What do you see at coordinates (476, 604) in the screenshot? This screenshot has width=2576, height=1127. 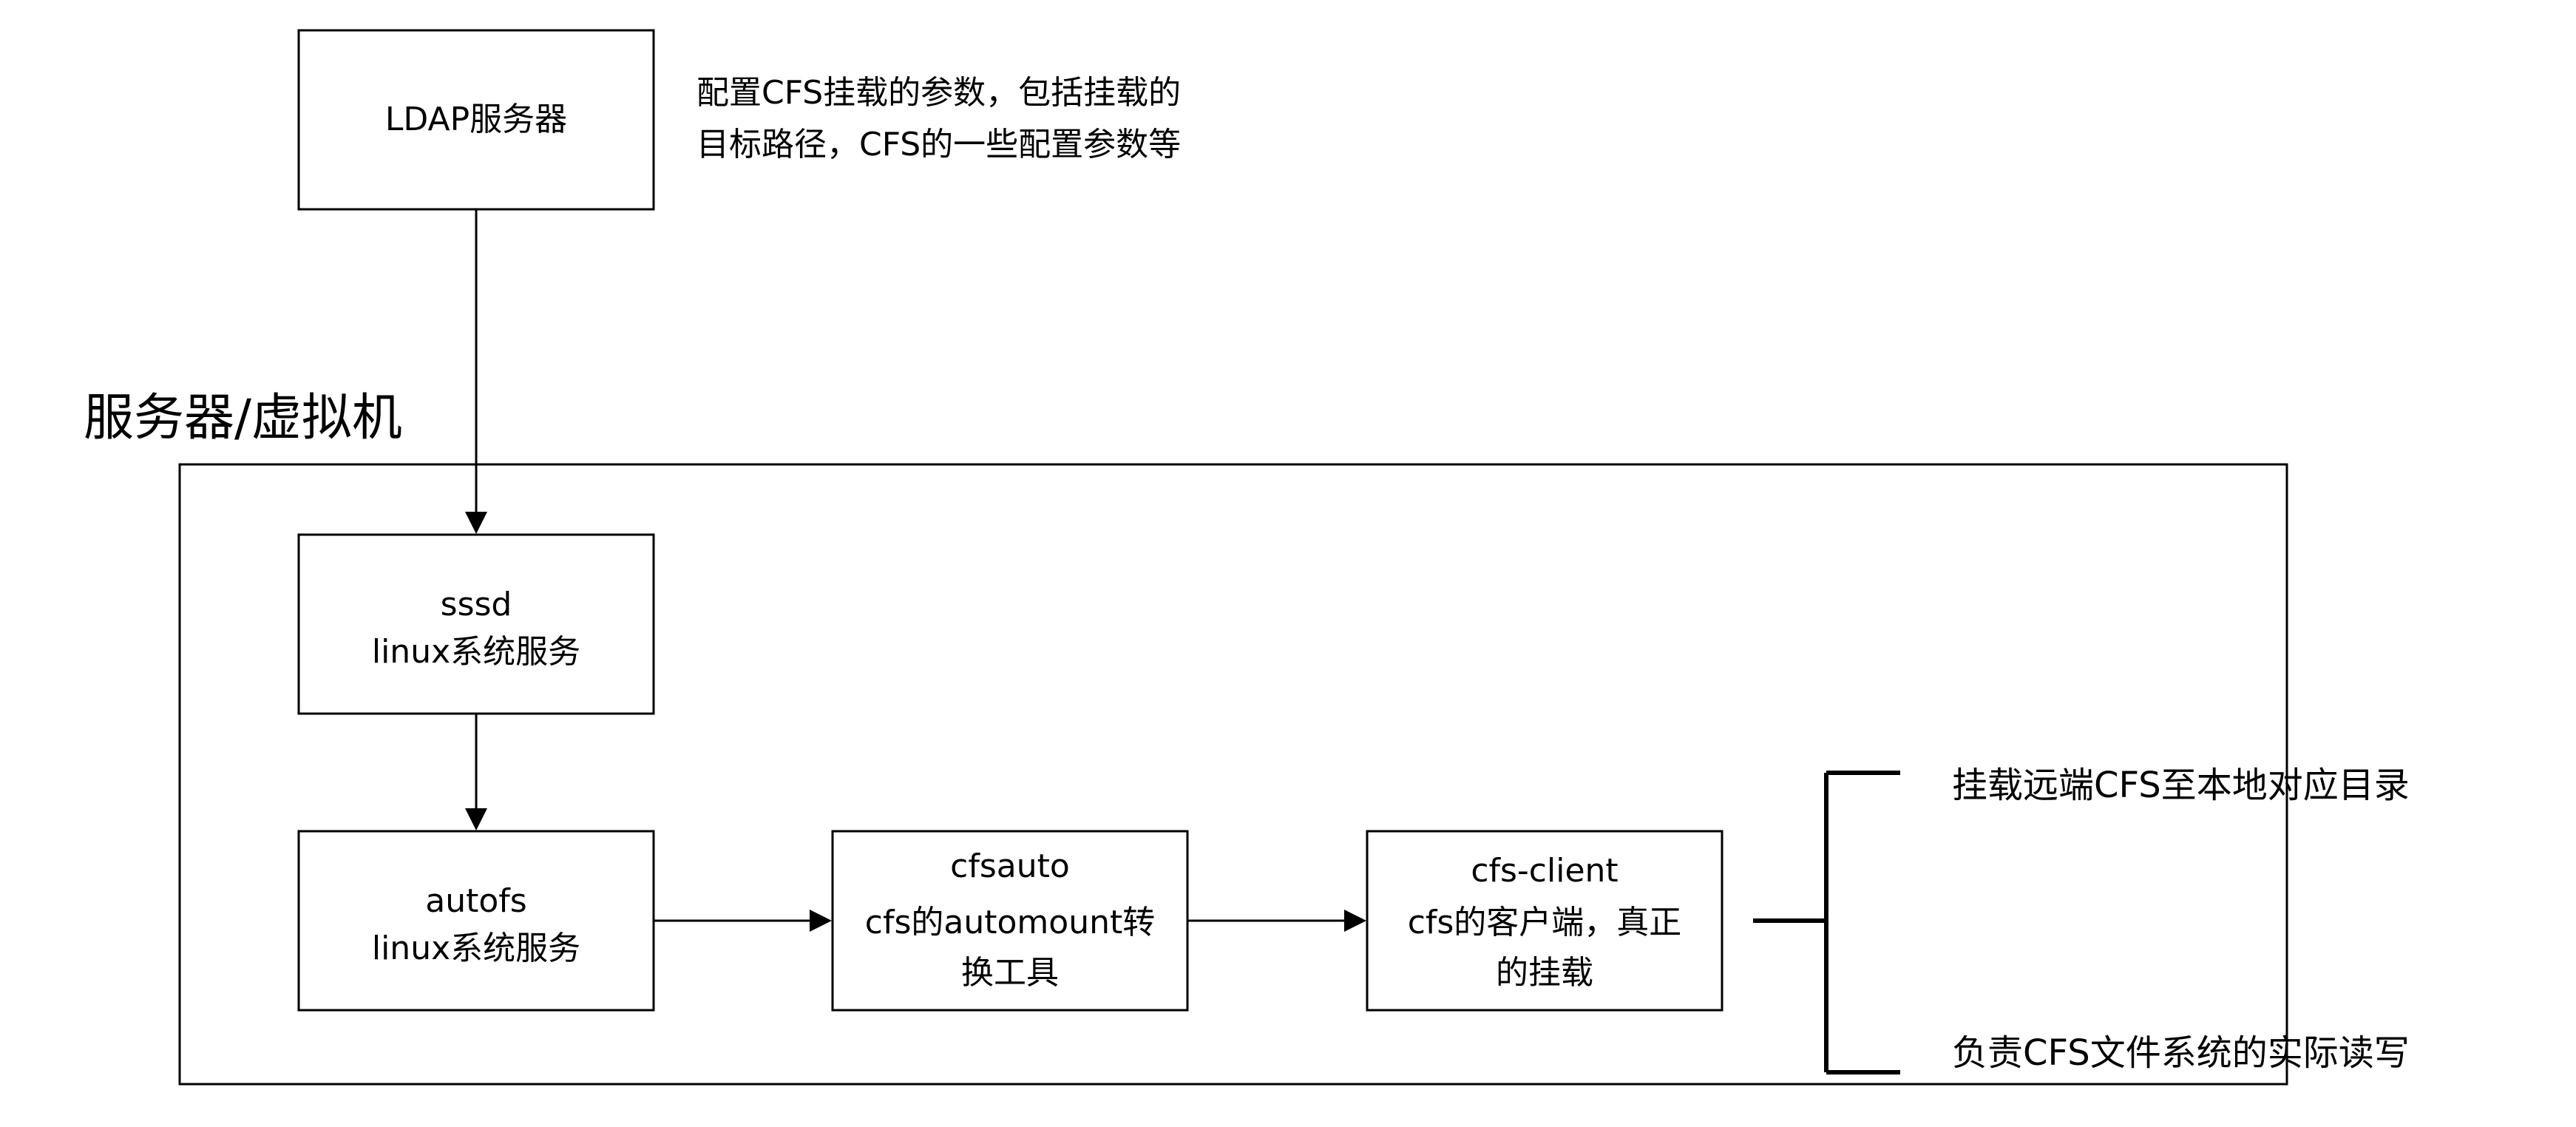 I see `sssd-title: sssd` at bounding box center [476, 604].